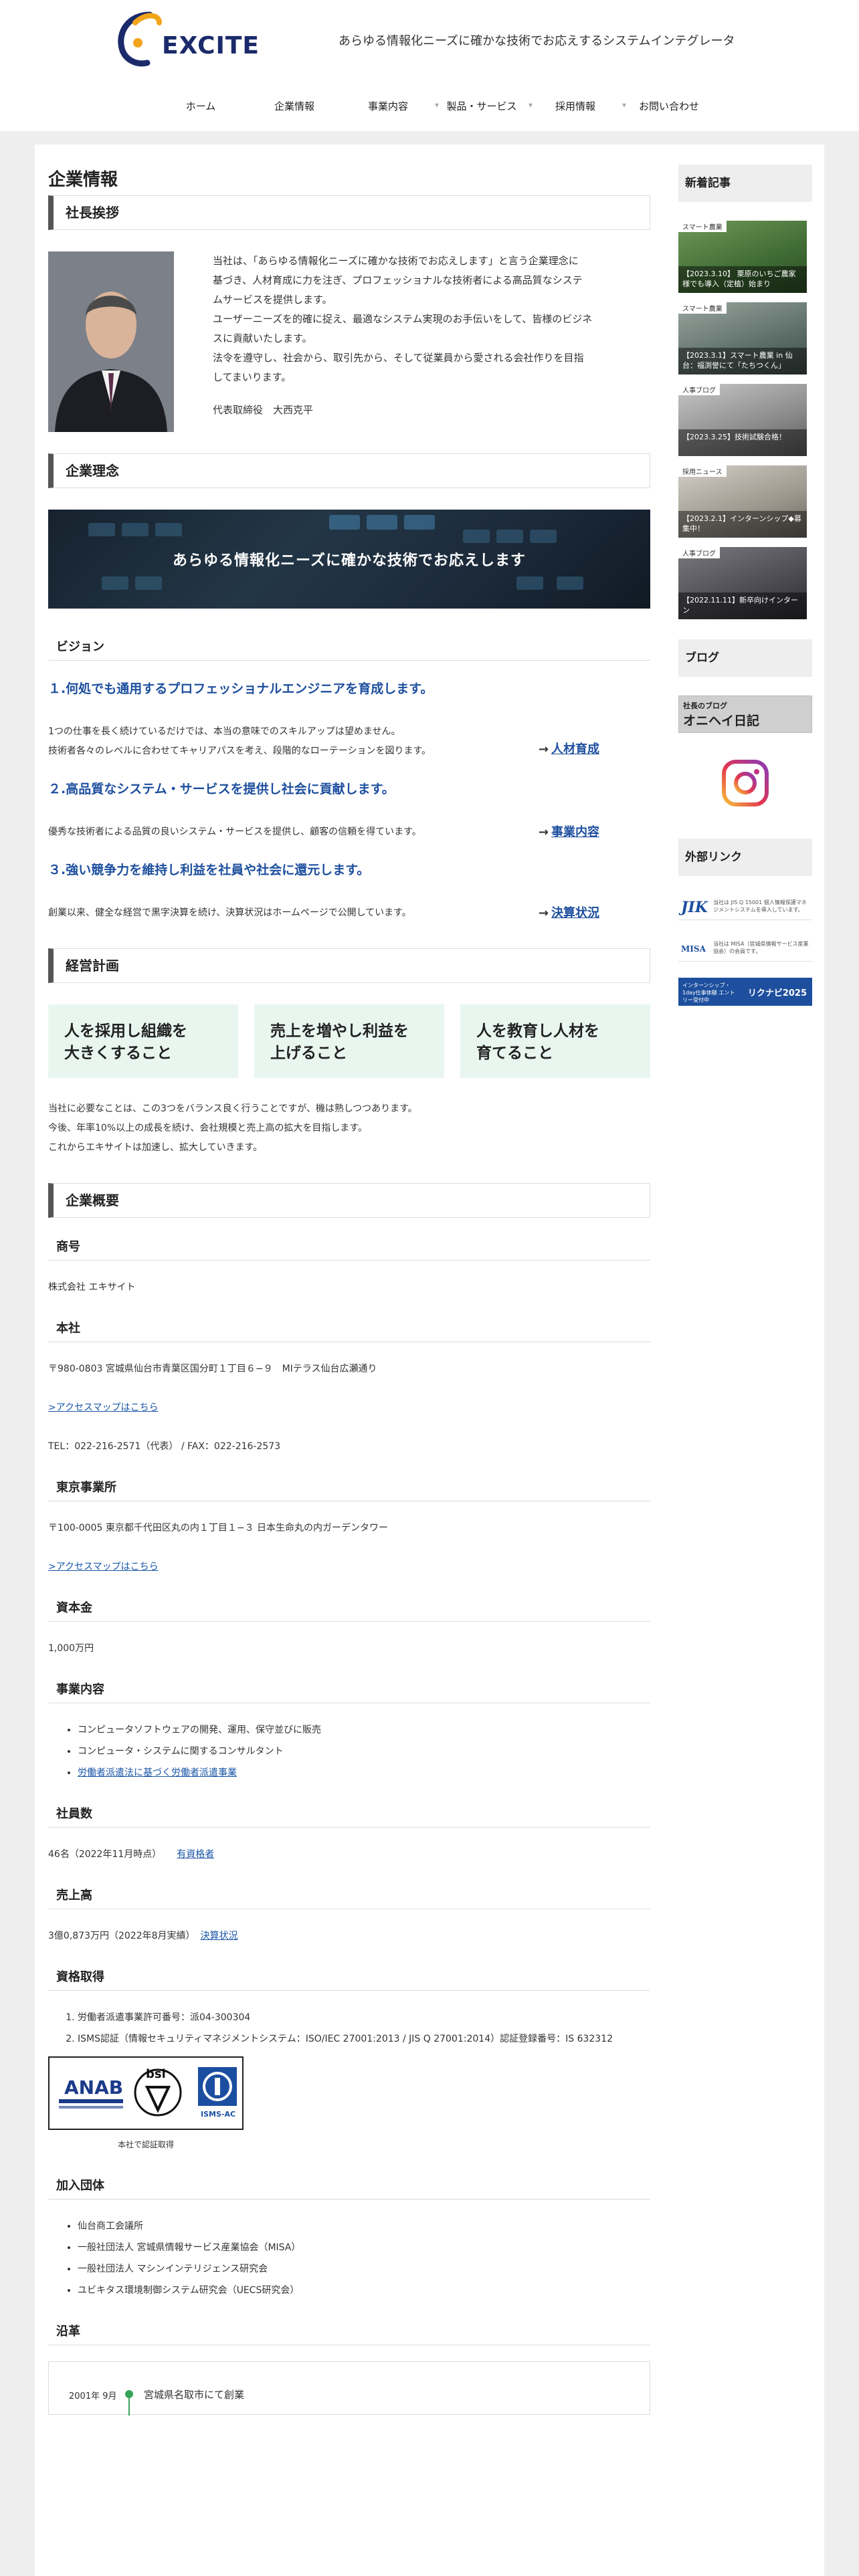  I want to click on head-office-map-link: >アクセスマップはこちら, so click(103, 1408).